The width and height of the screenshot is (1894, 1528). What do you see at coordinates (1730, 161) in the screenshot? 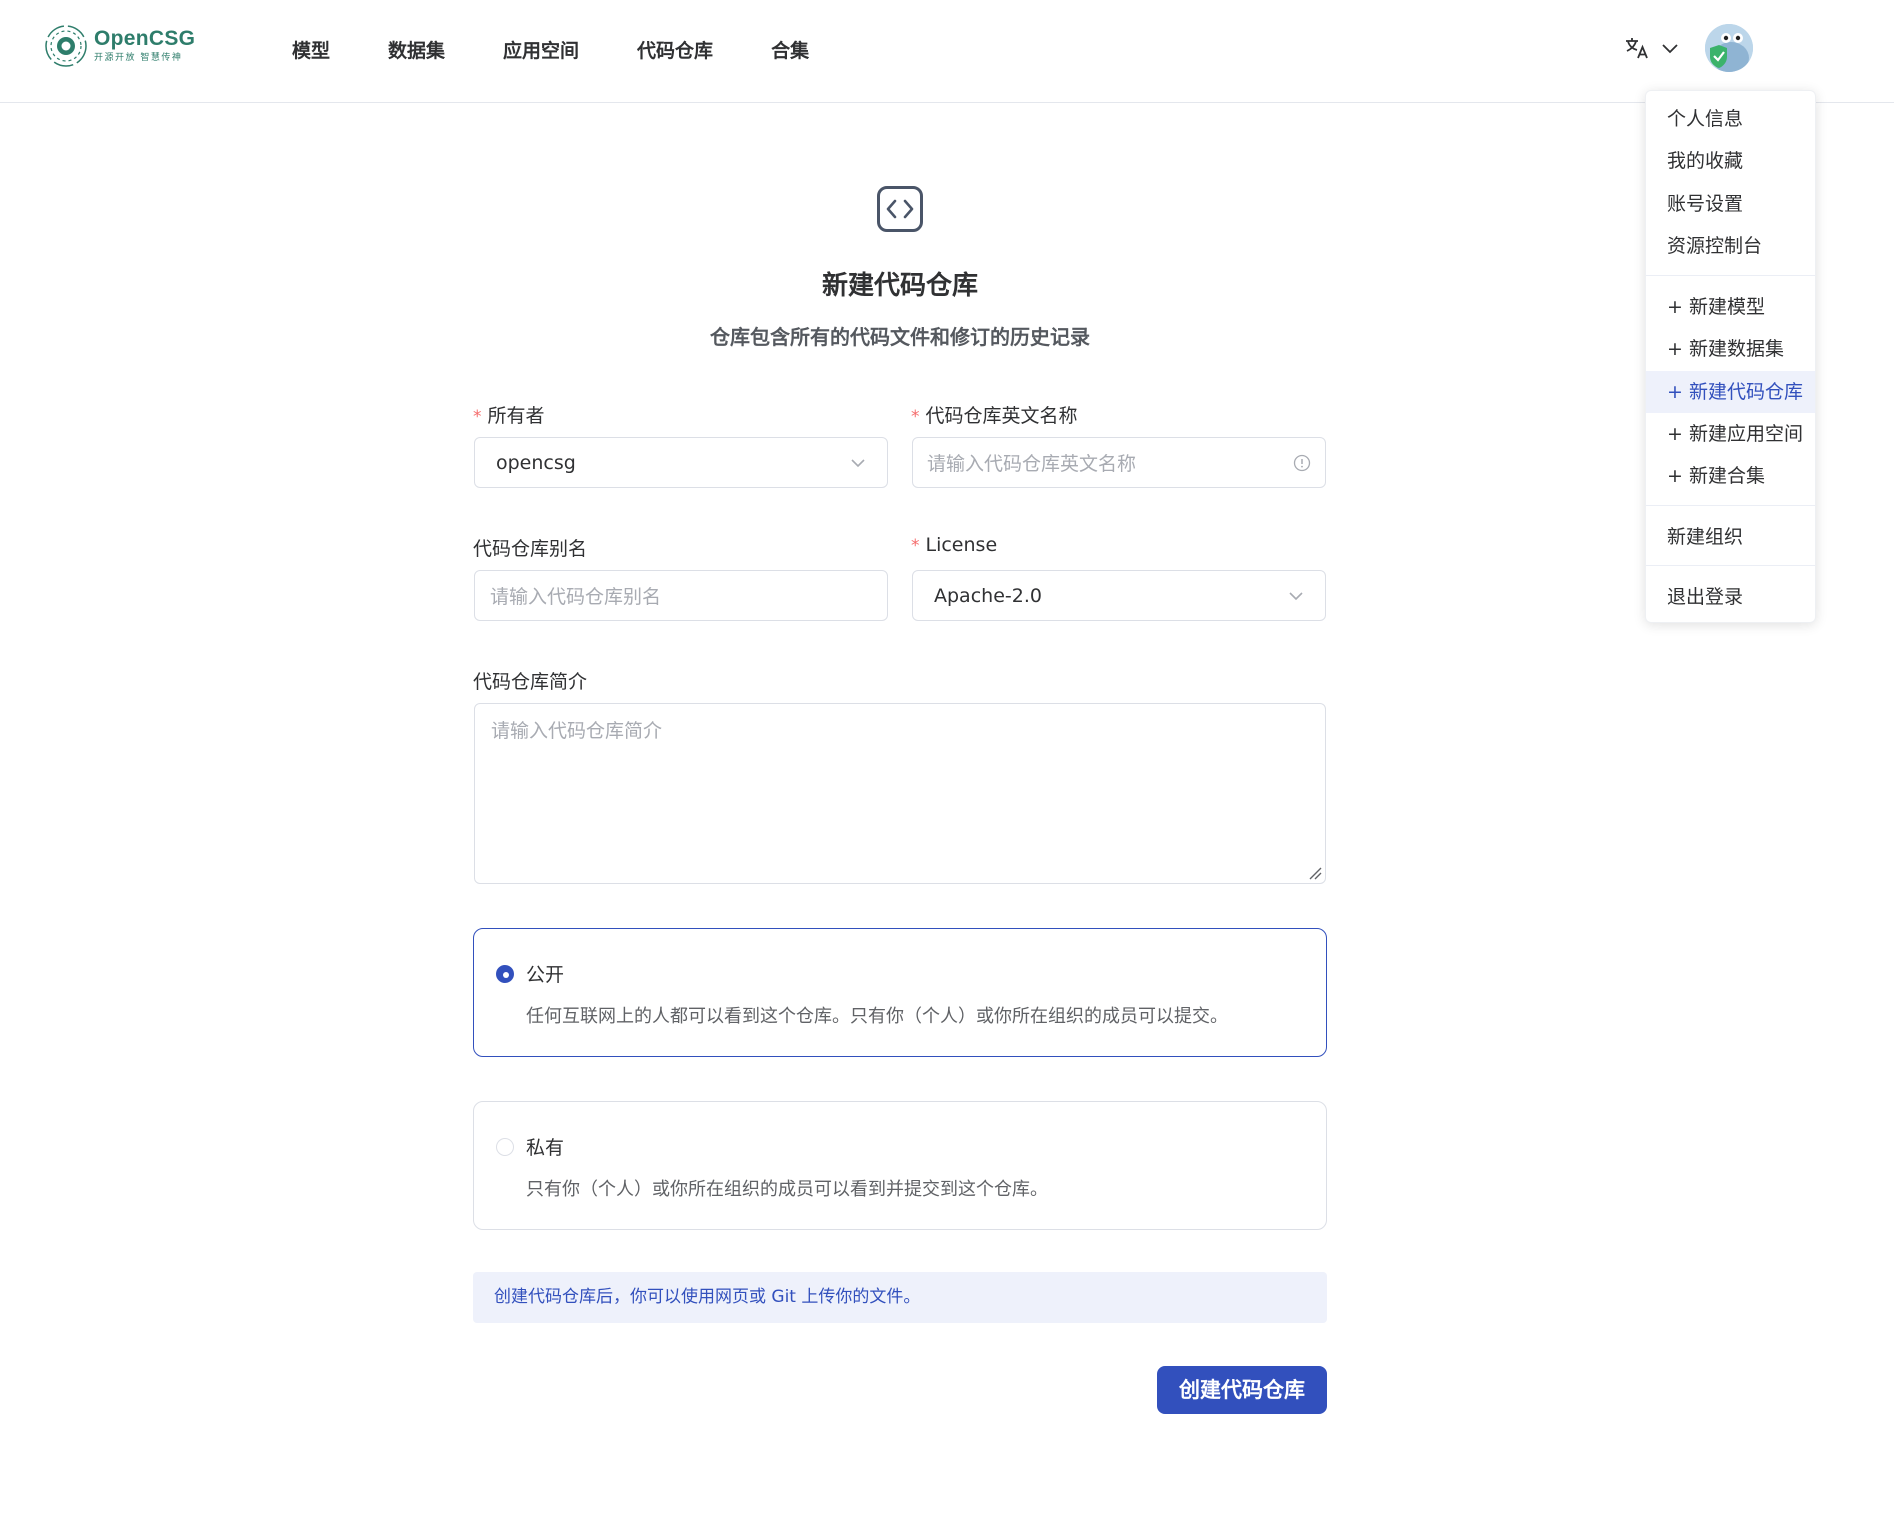
I see `menu-item-favorites: 我的收藏` at bounding box center [1730, 161].